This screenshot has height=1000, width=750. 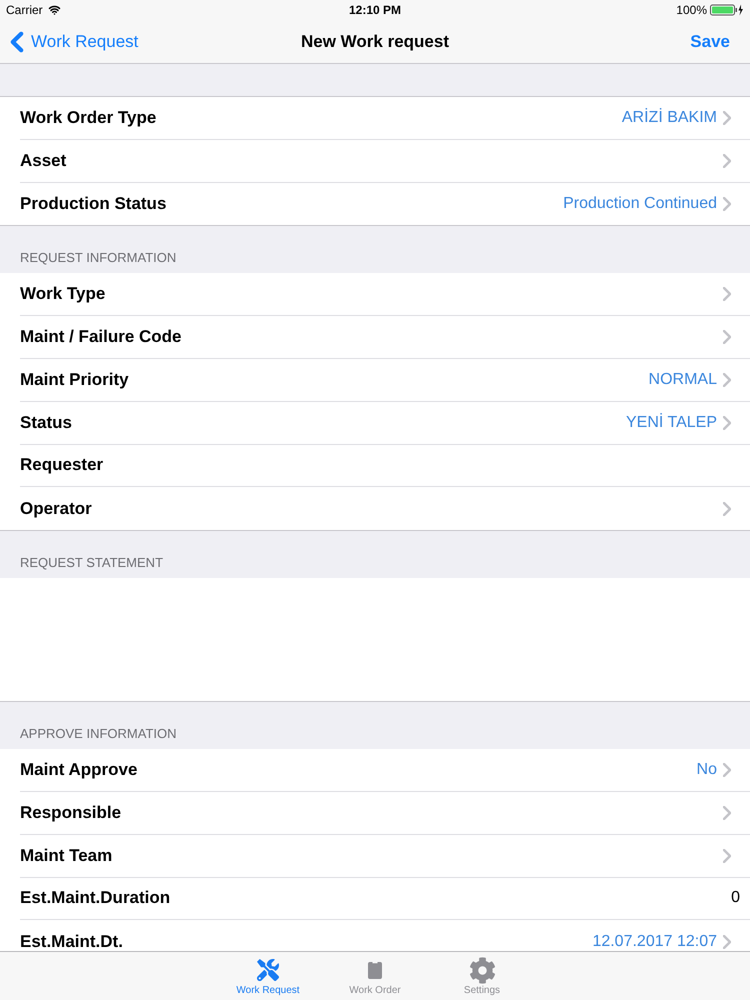 I want to click on text-area, so click(x=375, y=640).